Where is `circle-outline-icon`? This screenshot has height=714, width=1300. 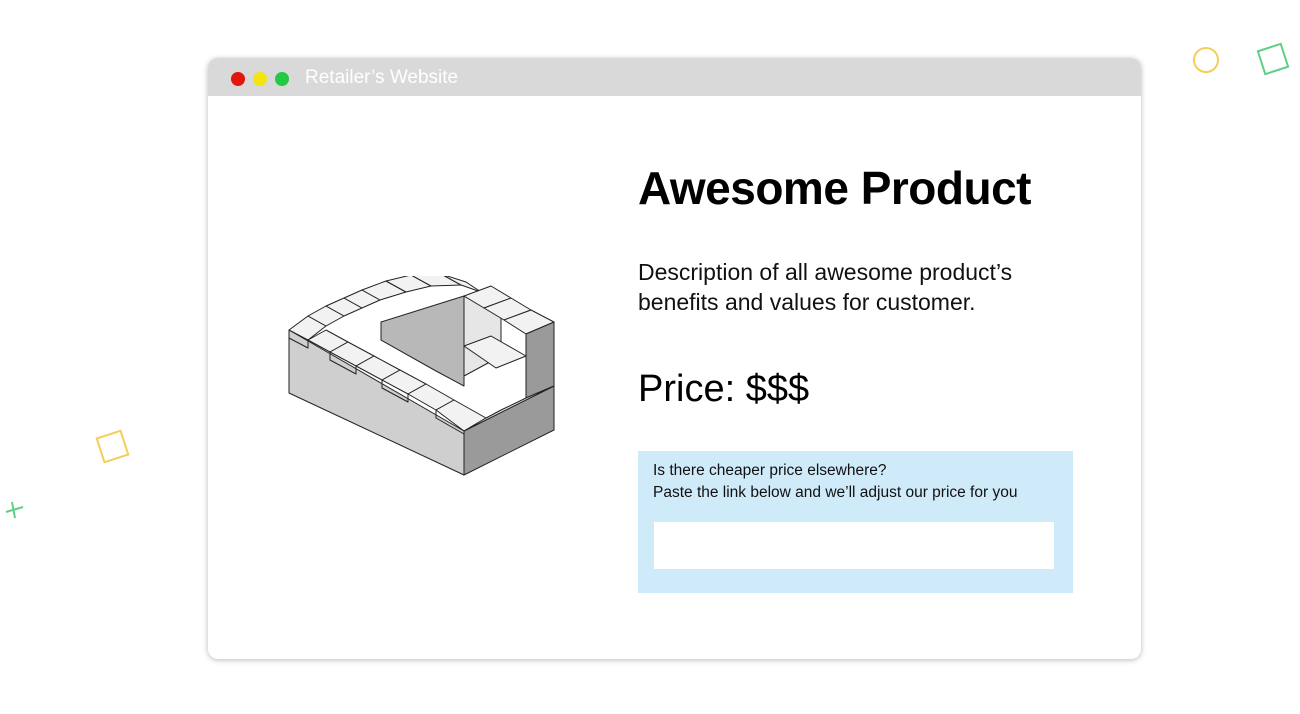 circle-outline-icon is located at coordinates (1206, 60).